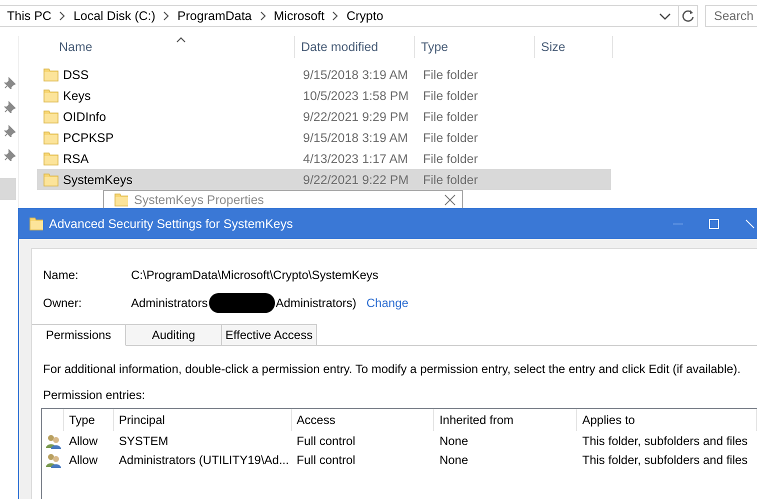 The image size is (757, 499). What do you see at coordinates (324, 179) in the screenshot?
I see `file-row: SystemKeys 9/22/2021 9:22 PM File folder` at bounding box center [324, 179].